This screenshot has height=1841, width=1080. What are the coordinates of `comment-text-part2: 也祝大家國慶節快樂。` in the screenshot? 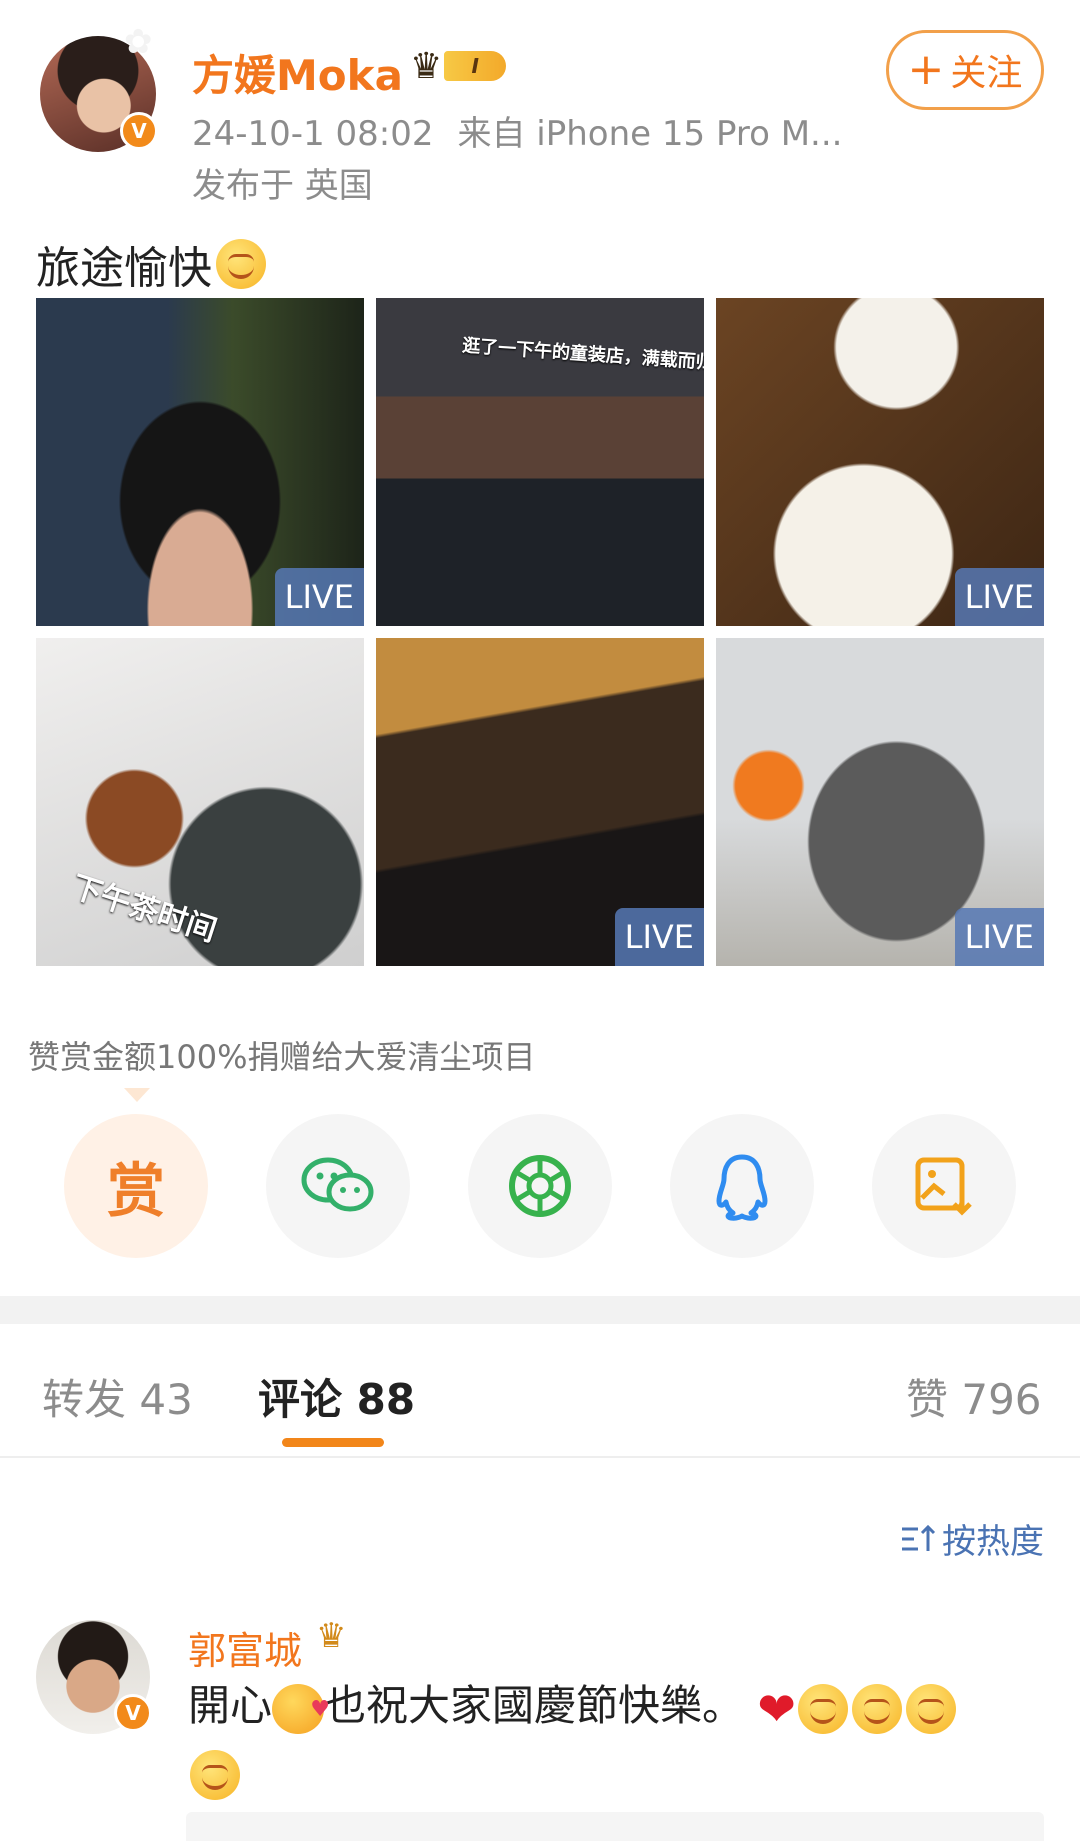 It's located at (534, 1705).